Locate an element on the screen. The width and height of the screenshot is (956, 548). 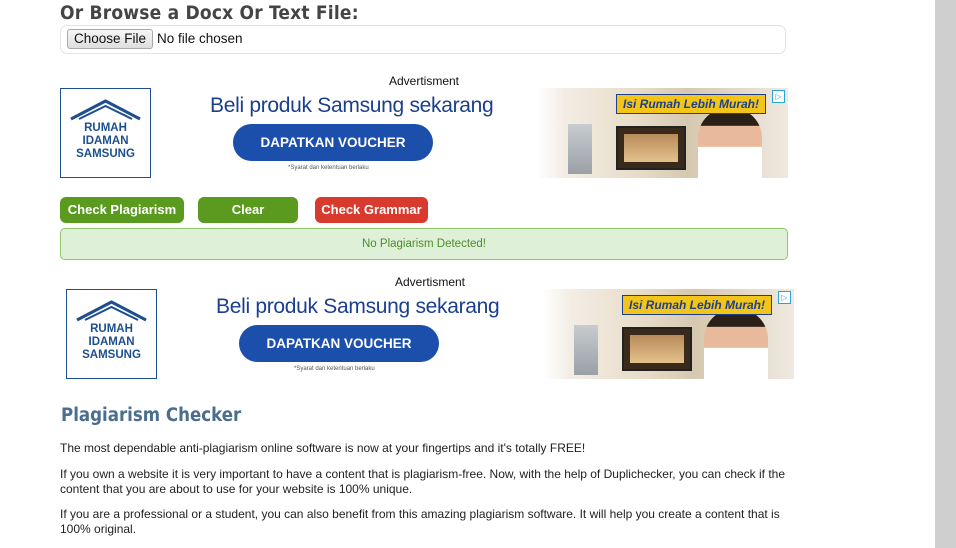
choose-file-button: Choose File is located at coordinates (110, 39).